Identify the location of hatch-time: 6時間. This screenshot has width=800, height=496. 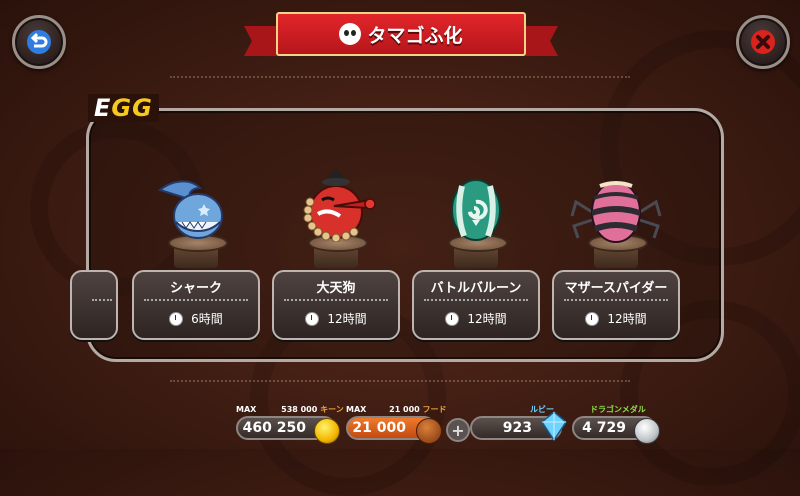
(196, 318).